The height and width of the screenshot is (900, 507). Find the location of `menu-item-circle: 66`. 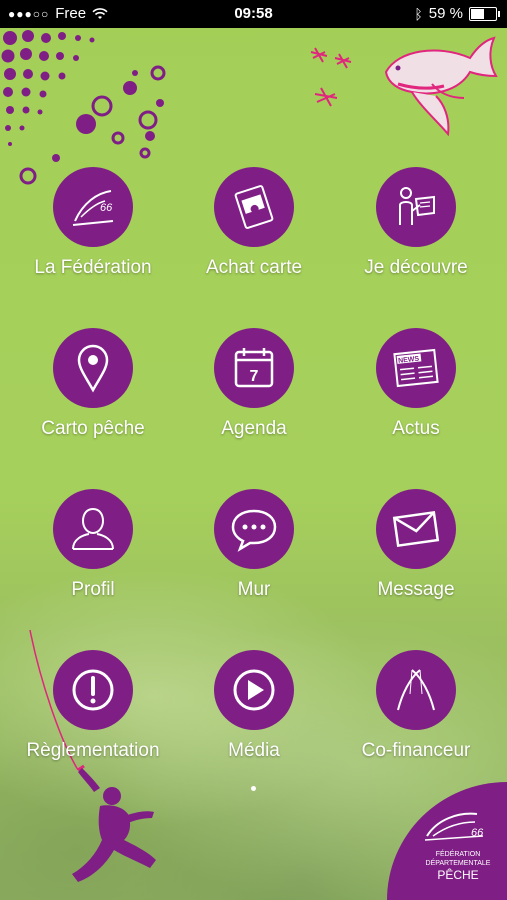

menu-item-circle: 66 is located at coordinates (93, 207).